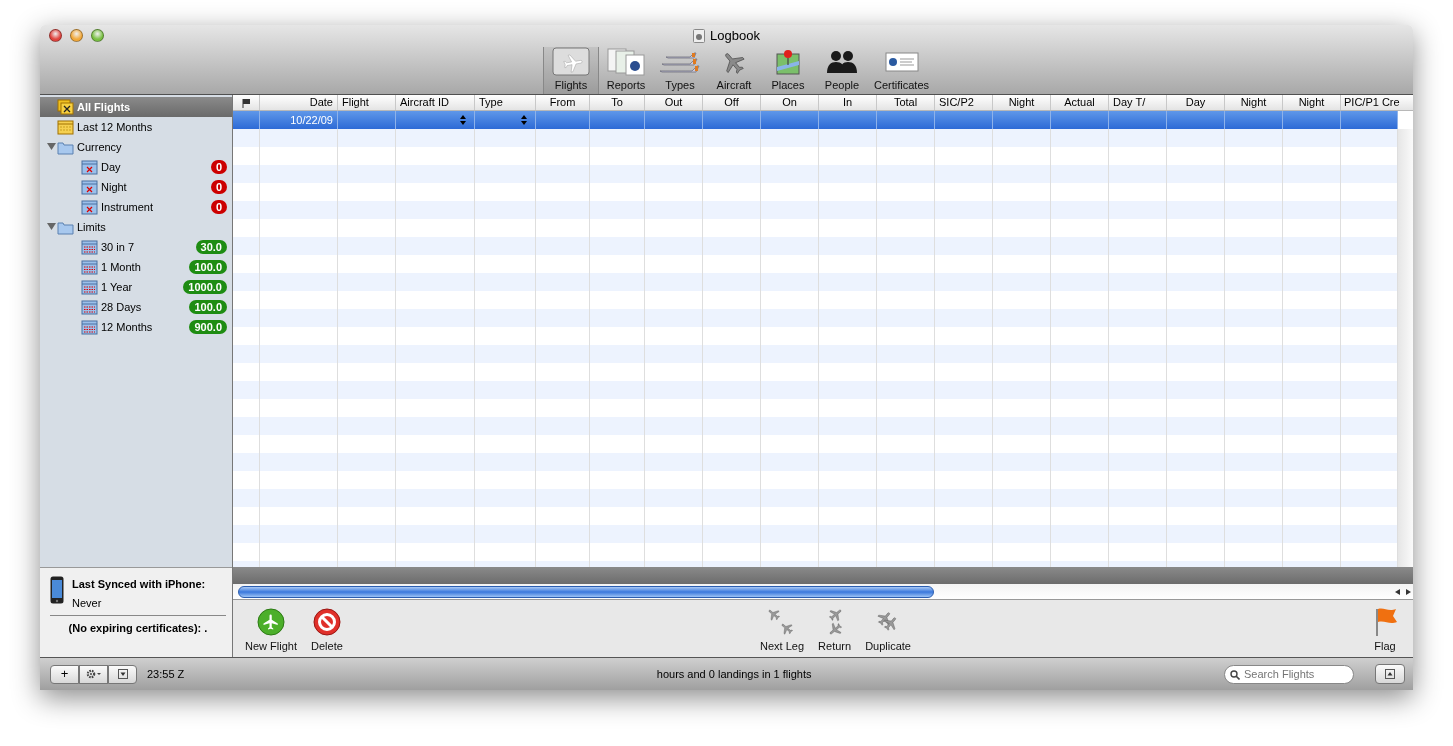 This screenshot has height=746, width=1453. What do you see at coordinates (563, 102) in the screenshot?
I see `column-header: From` at bounding box center [563, 102].